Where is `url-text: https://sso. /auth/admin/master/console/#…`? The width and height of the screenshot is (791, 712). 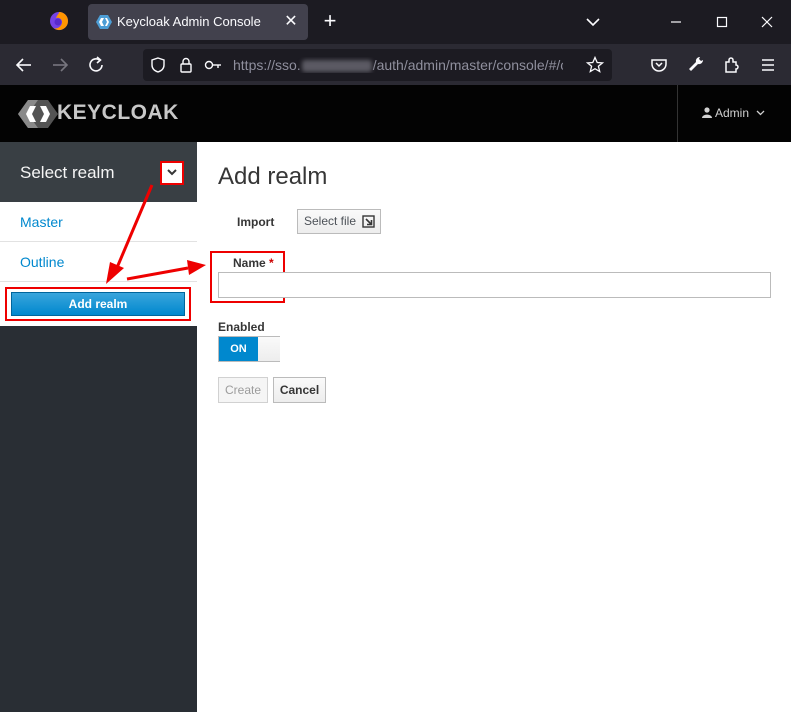
url-text: https://sso. /auth/admin/master/console/#… is located at coordinates (398, 65).